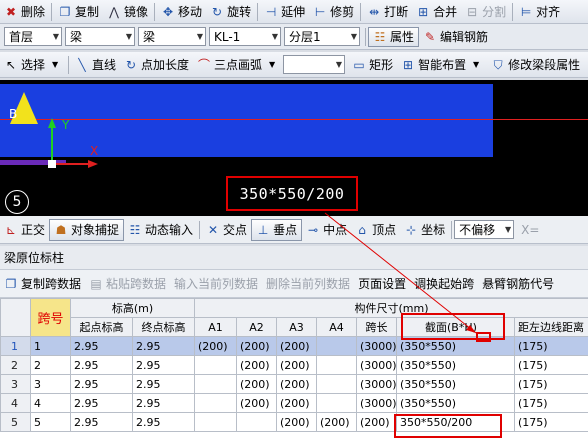 This screenshot has height=438, width=588. I want to click on copy-button: ❐ 复制, so click(78, 12).